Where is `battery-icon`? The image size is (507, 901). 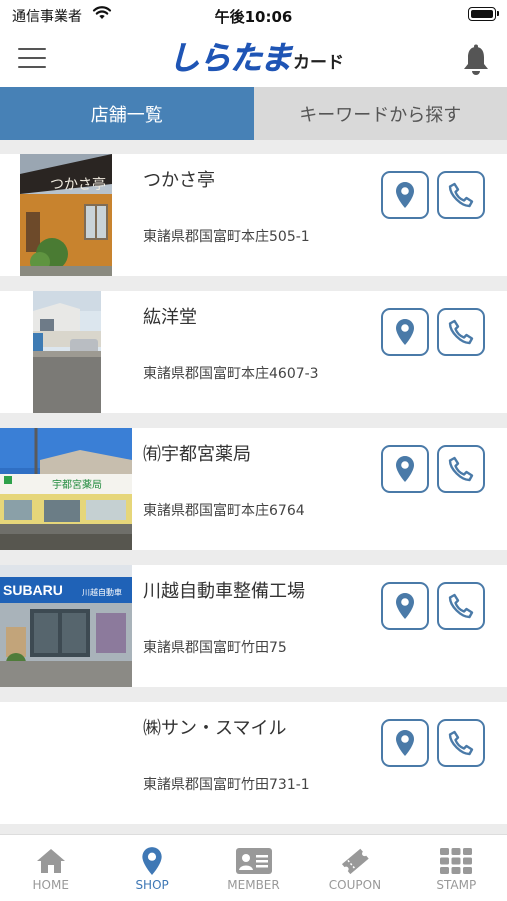
battery-icon is located at coordinates (482, 14).